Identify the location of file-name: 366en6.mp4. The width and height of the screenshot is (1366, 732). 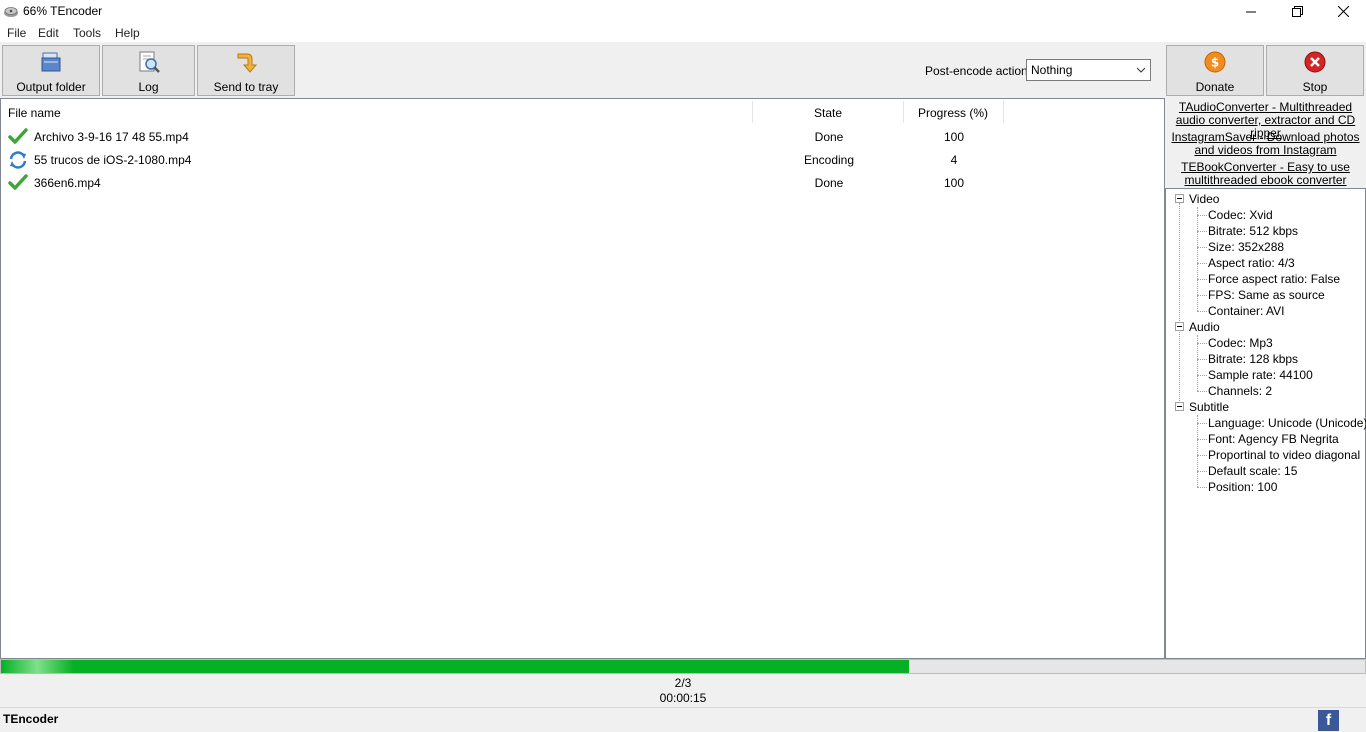
(67, 183).